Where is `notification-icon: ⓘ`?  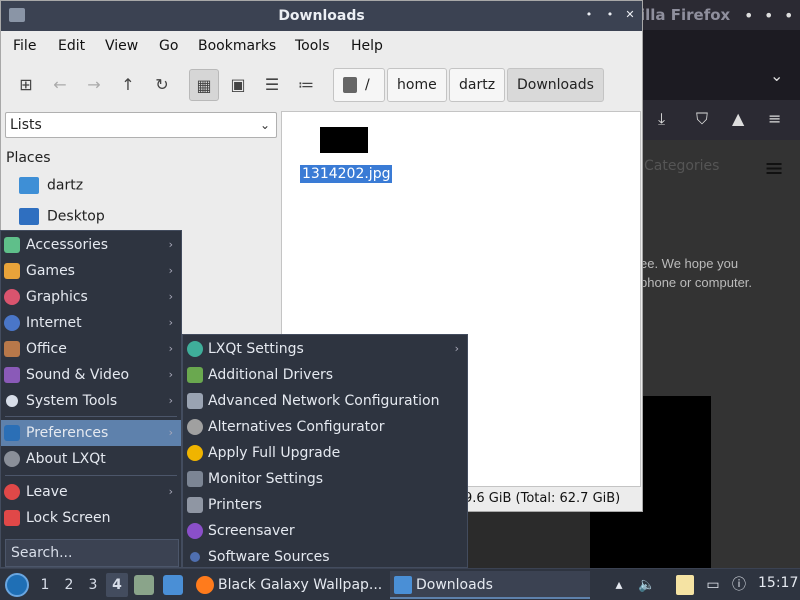
notification-icon: ⓘ is located at coordinates (739, 585).